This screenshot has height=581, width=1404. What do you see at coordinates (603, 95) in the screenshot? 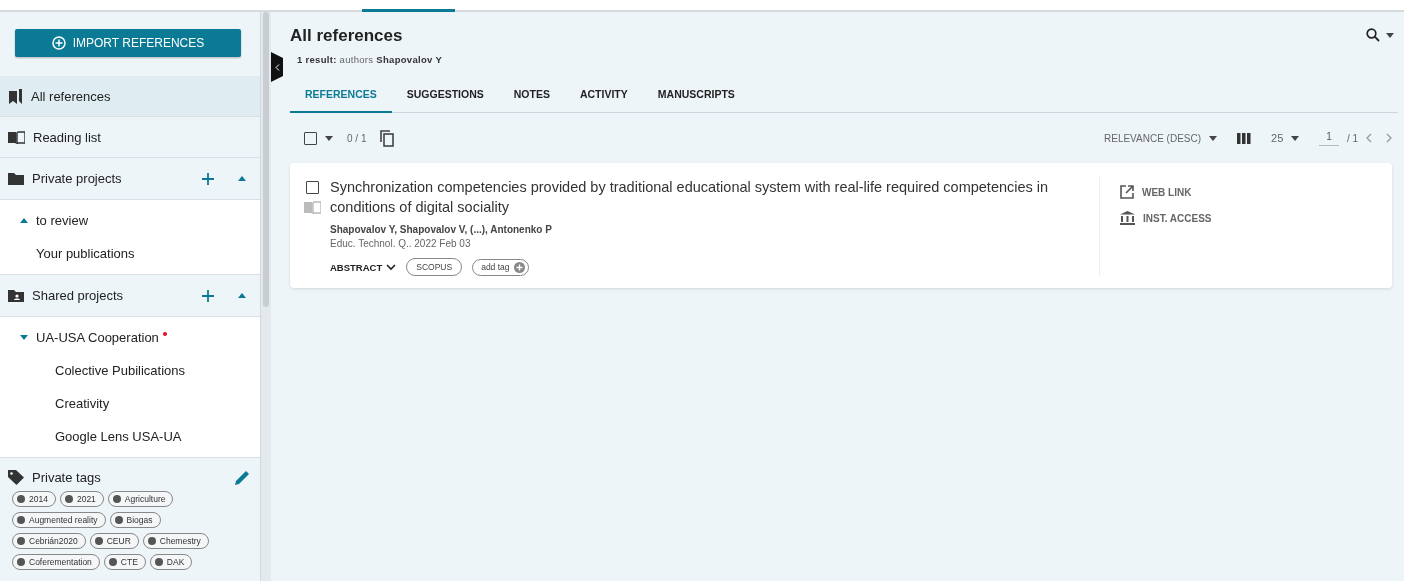
I see `tab: ACTIVITY` at bounding box center [603, 95].